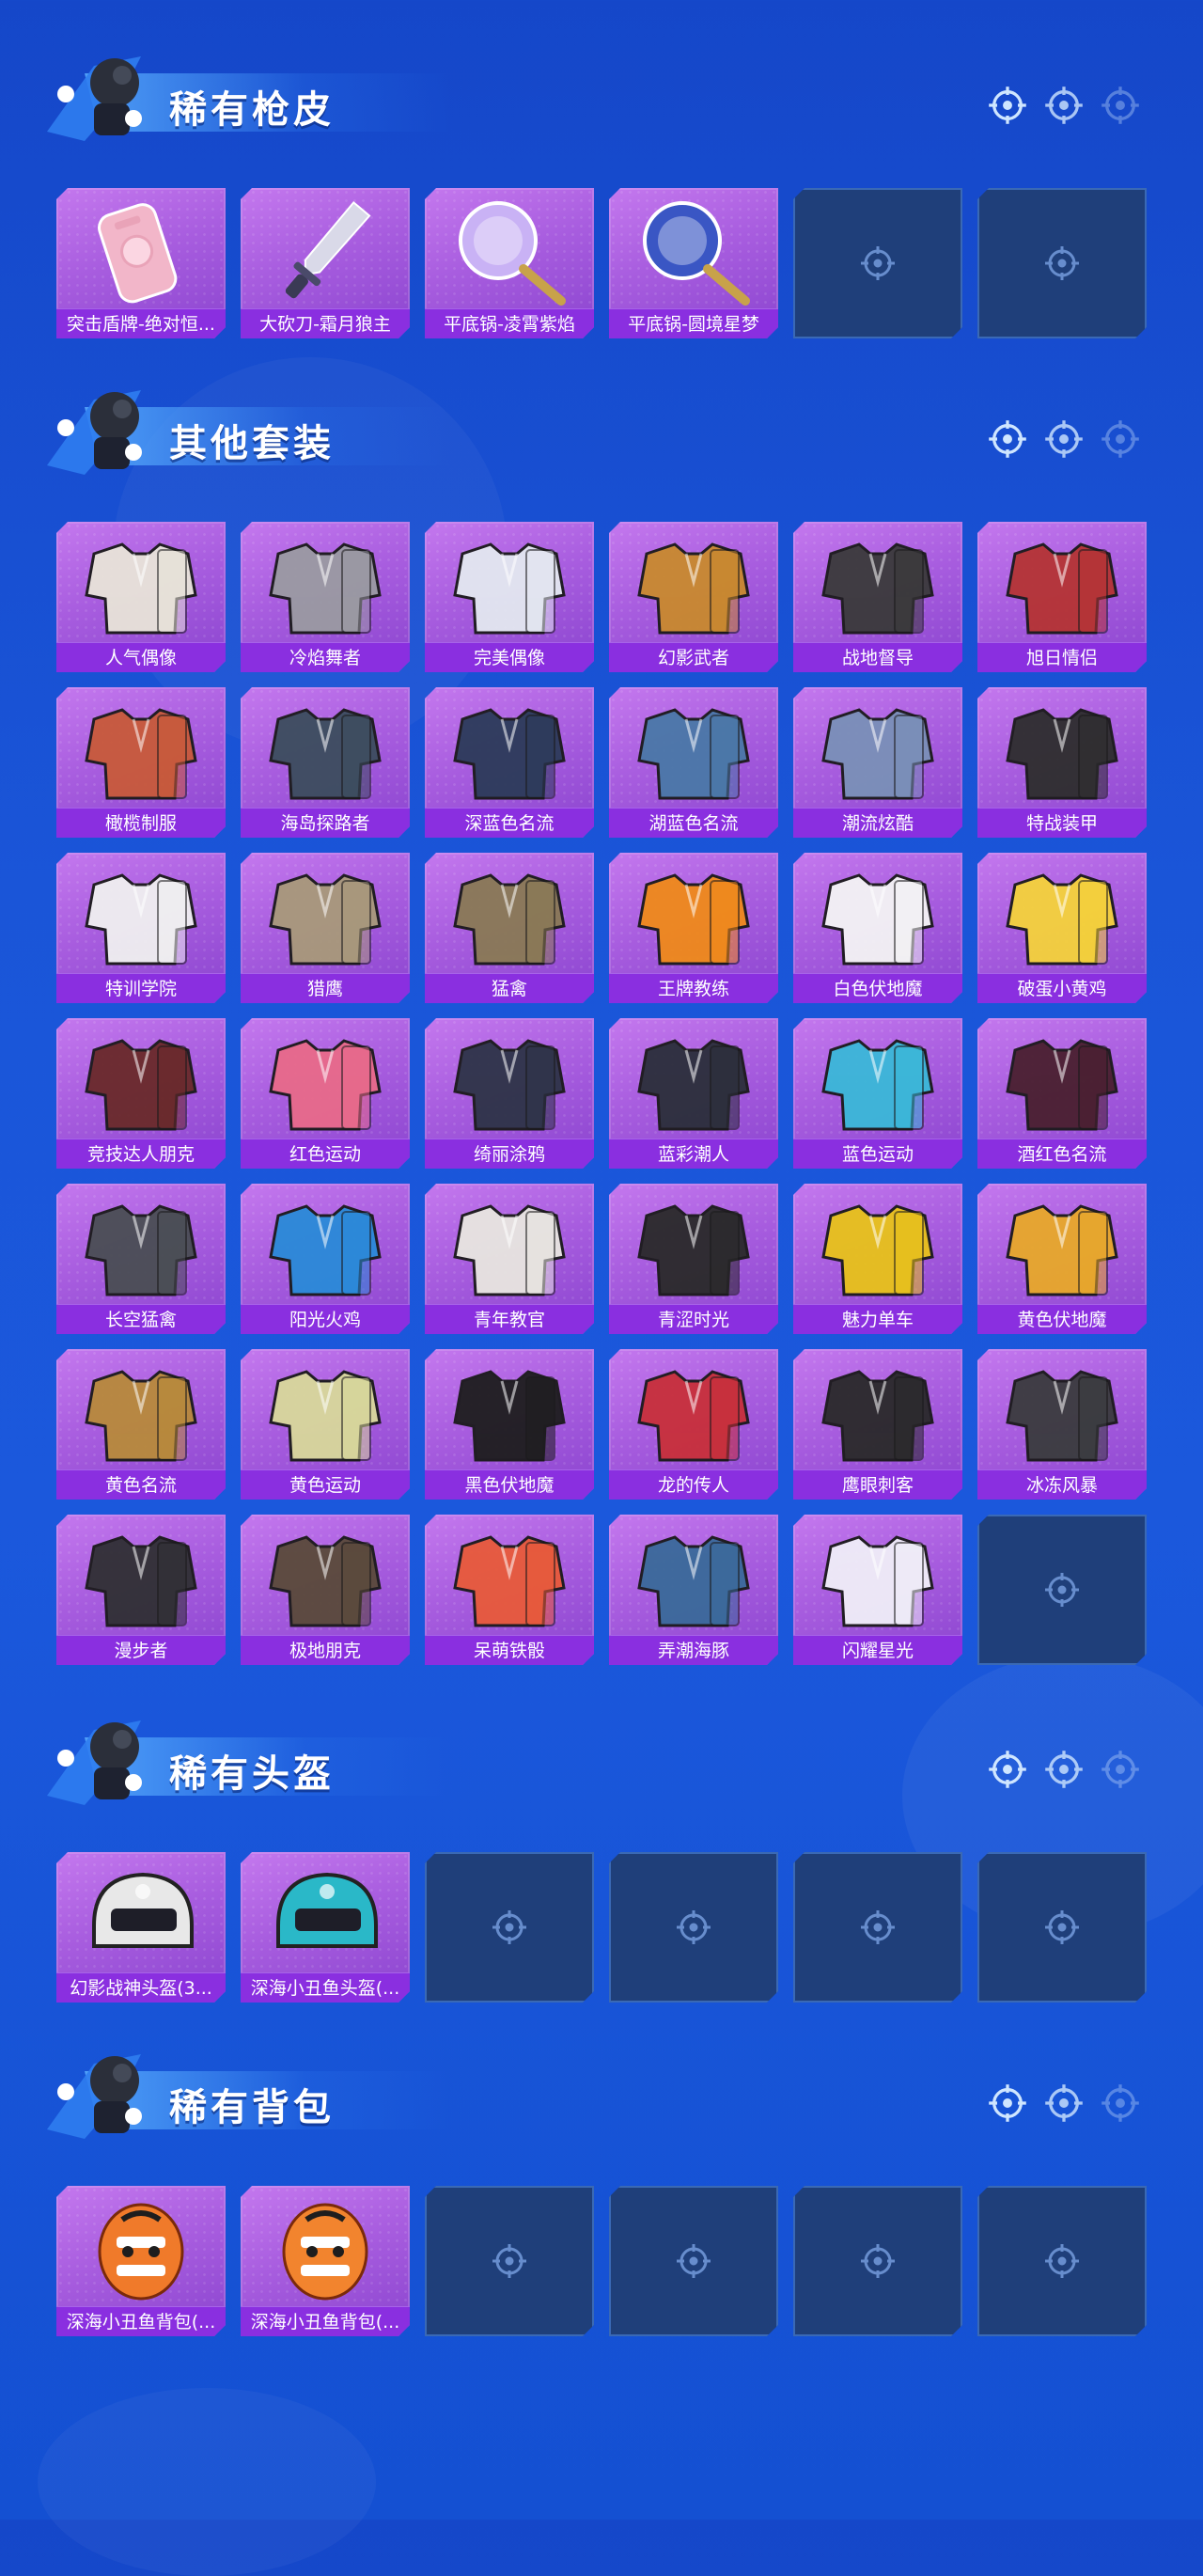 The image size is (1203, 2576). What do you see at coordinates (325, 1650) in the screenshot?
I see `item-label: 极地朋克` at bounding box center [325, 1650].